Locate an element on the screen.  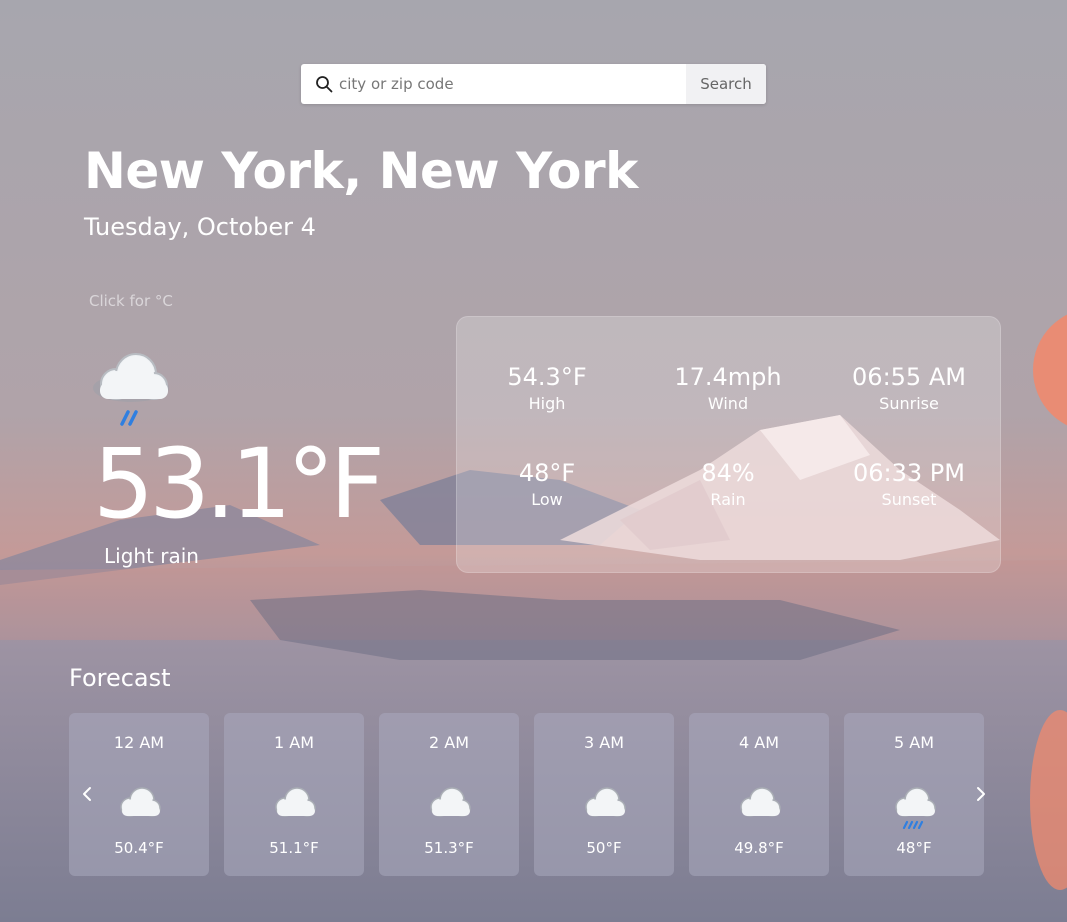
stat-label: Wind is located at coordinates (728, 403).